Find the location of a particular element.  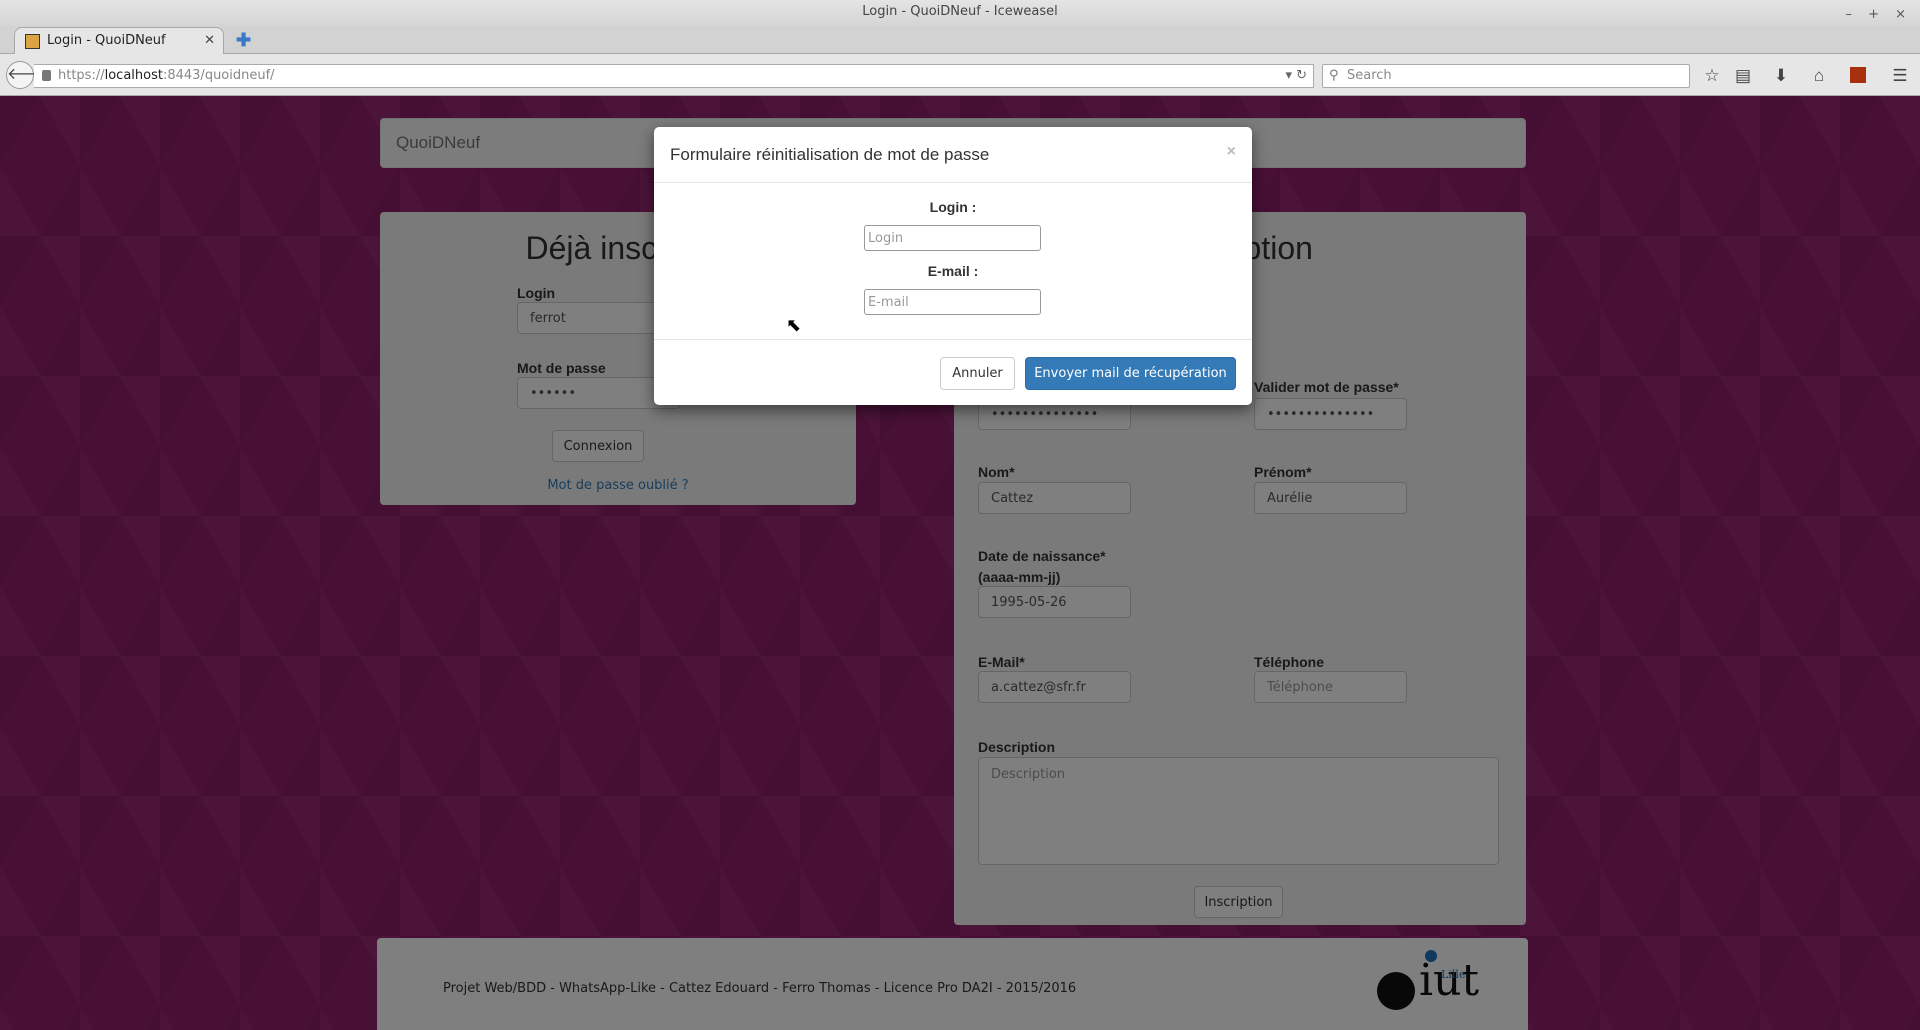

favicon-icon is located at coordinates (32, 41).